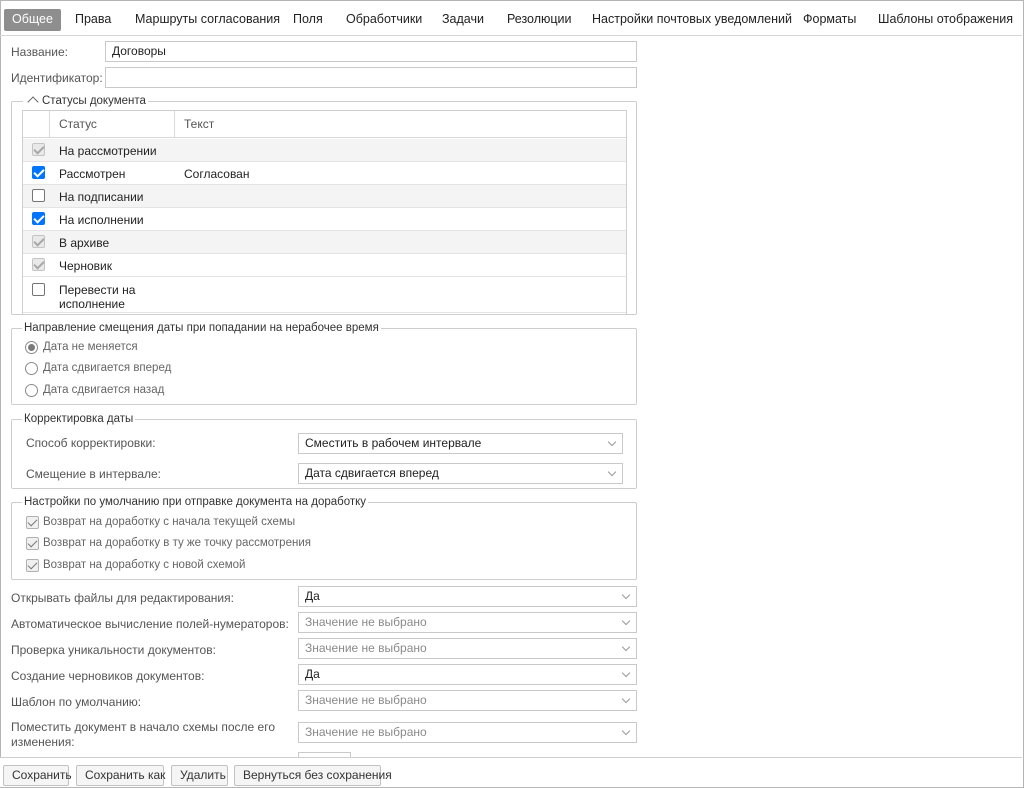 This screenshot has height=788, width=1024. Describe the element at coordinates (467, 648) in the screenshot. I see `uniqueness-check-select: Значение не выбрано` at that location.